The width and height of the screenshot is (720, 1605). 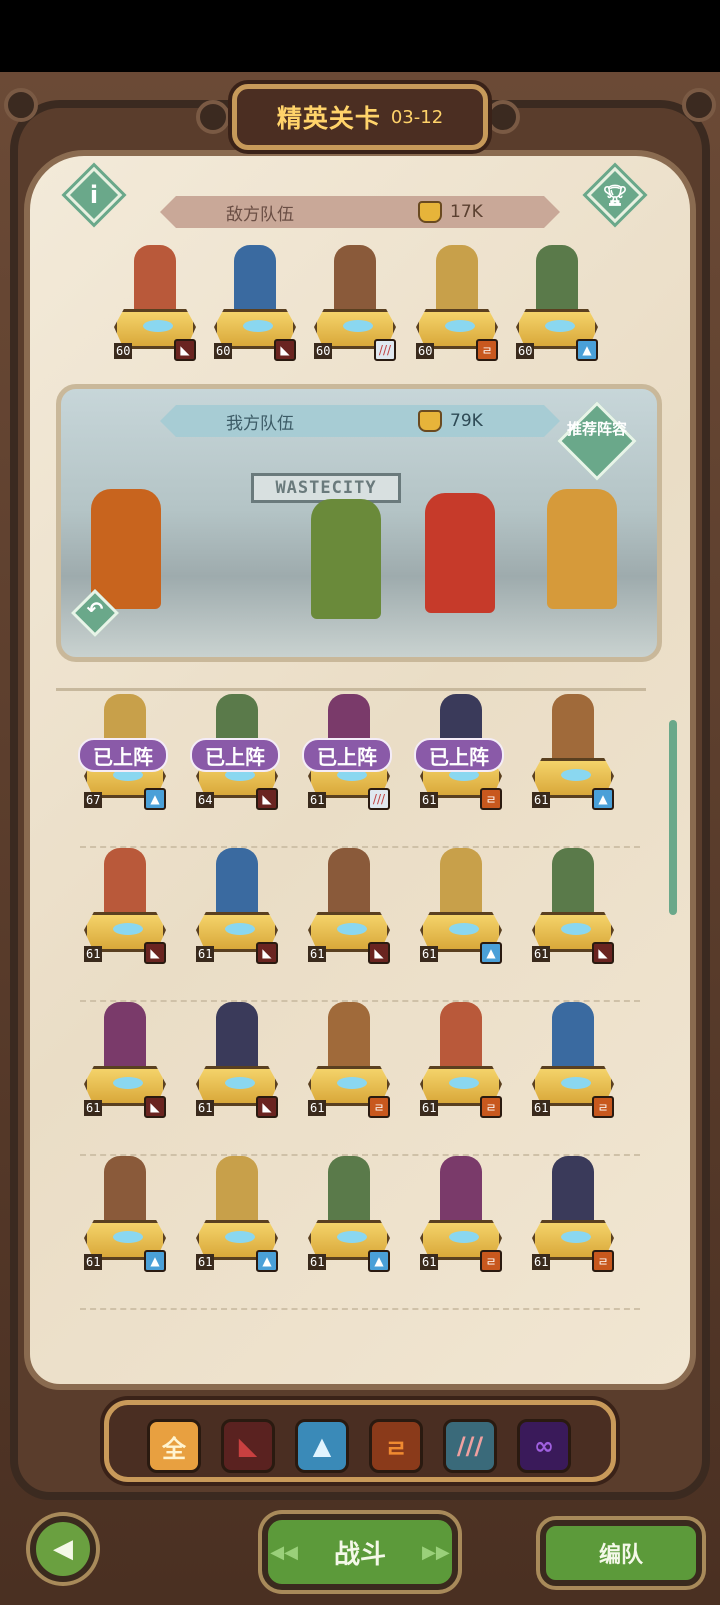 What do you see at coordinates (615, 195) in the screenshot?
I see `trophy-button: 🏆︎` at bounding box center [615, 195].